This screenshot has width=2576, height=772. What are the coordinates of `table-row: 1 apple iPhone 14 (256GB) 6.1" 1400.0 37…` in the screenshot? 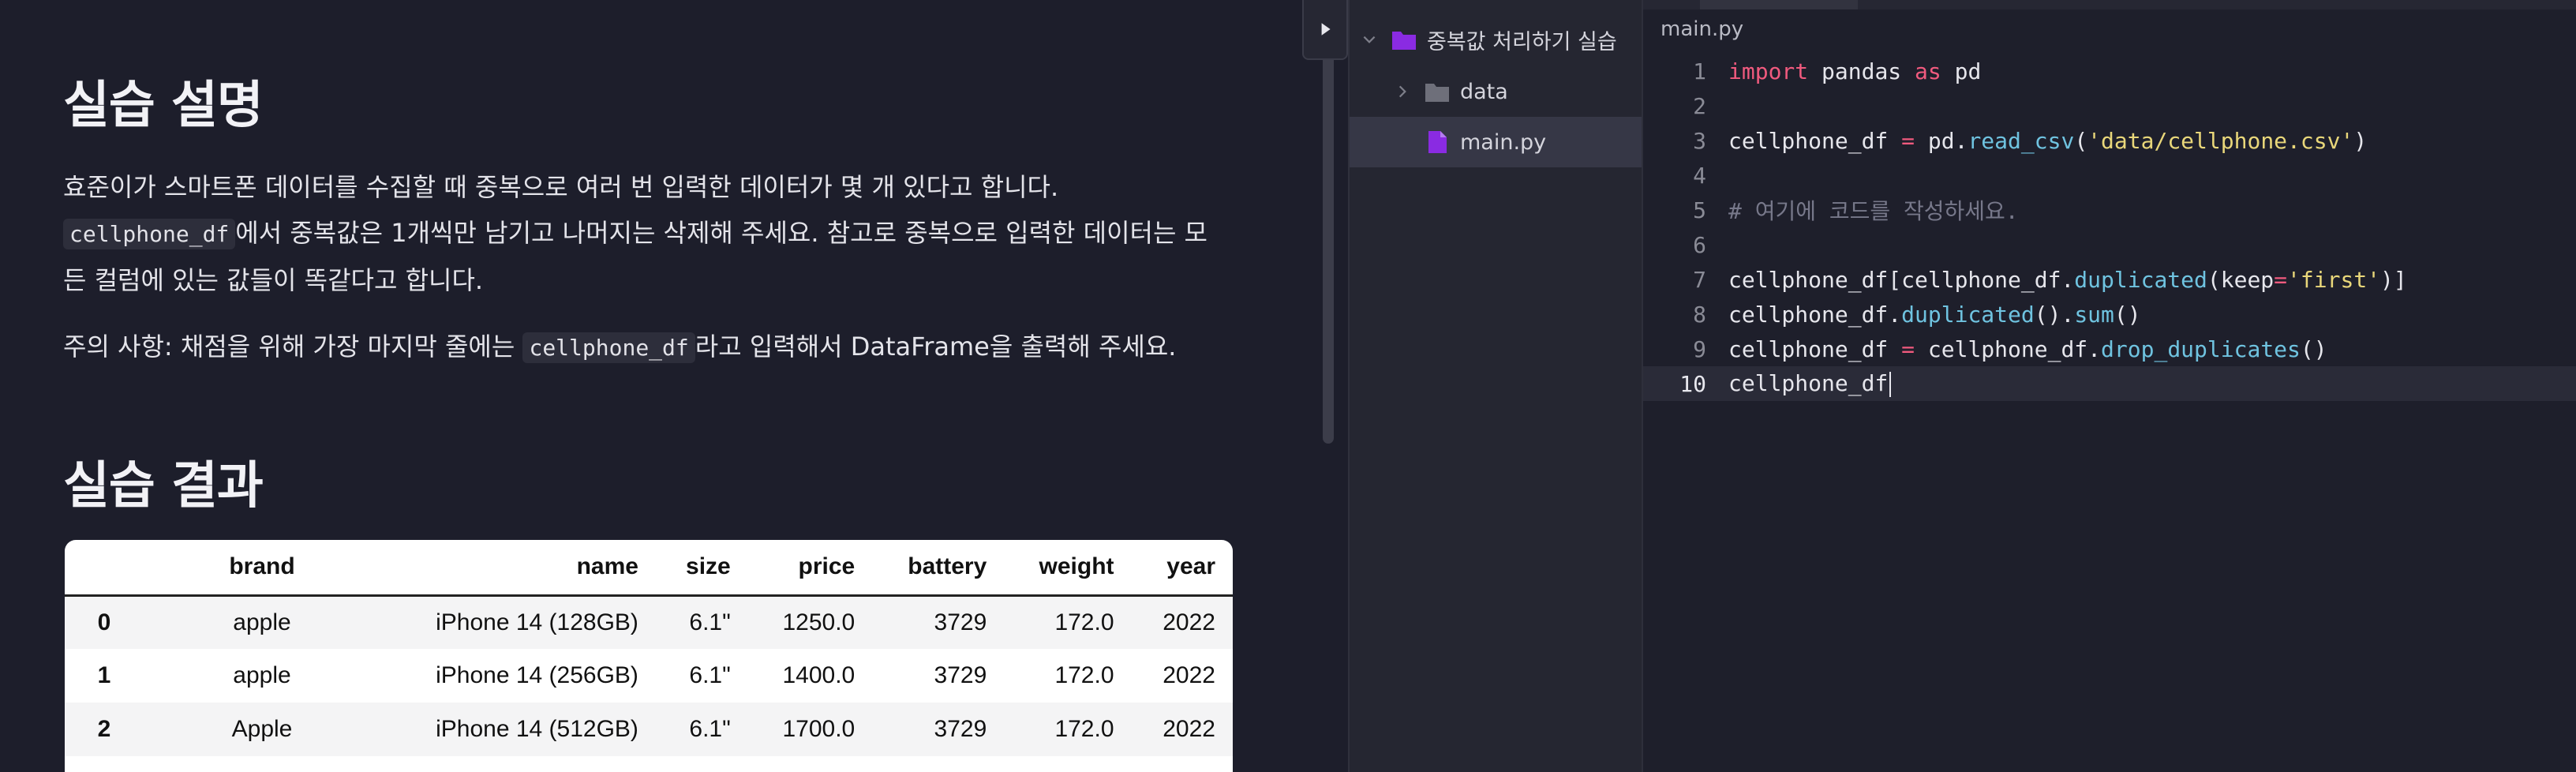 It's located at (649, 676).